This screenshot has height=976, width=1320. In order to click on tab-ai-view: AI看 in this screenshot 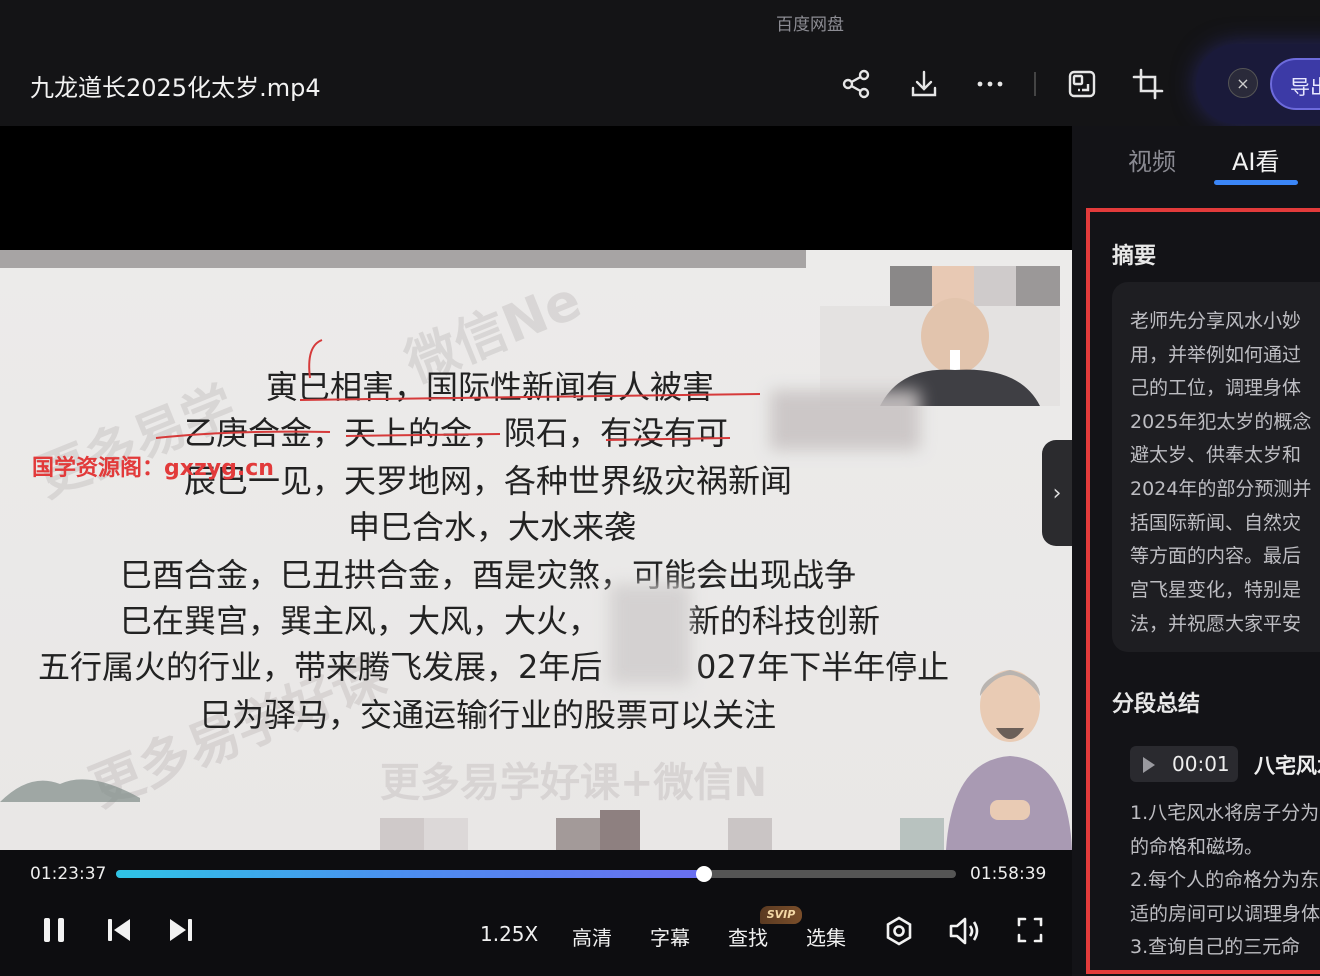, I will do `click(1256, 159)`.